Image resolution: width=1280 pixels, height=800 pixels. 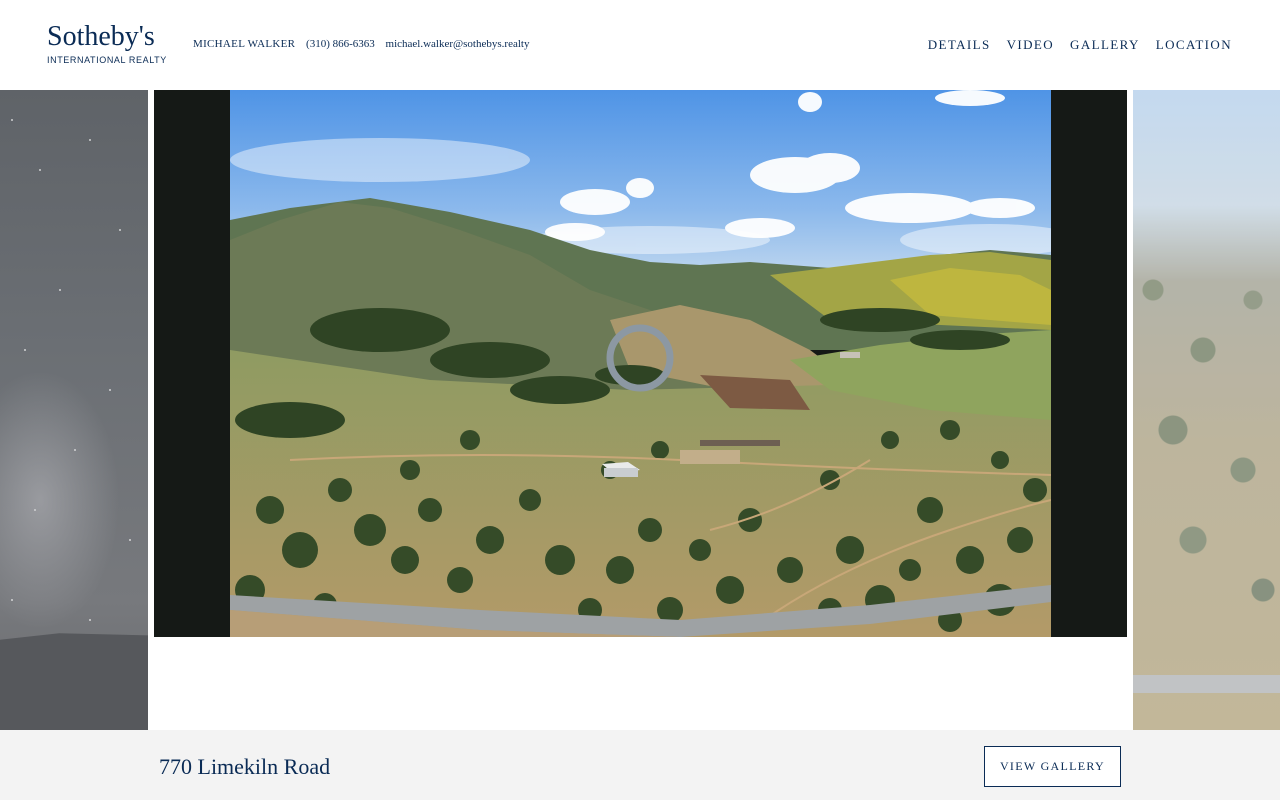 What do you see at coordinates (1030, 45) in the screenshot?
I see `nav-video: VIDEO` at bounding box center [1030, 45].